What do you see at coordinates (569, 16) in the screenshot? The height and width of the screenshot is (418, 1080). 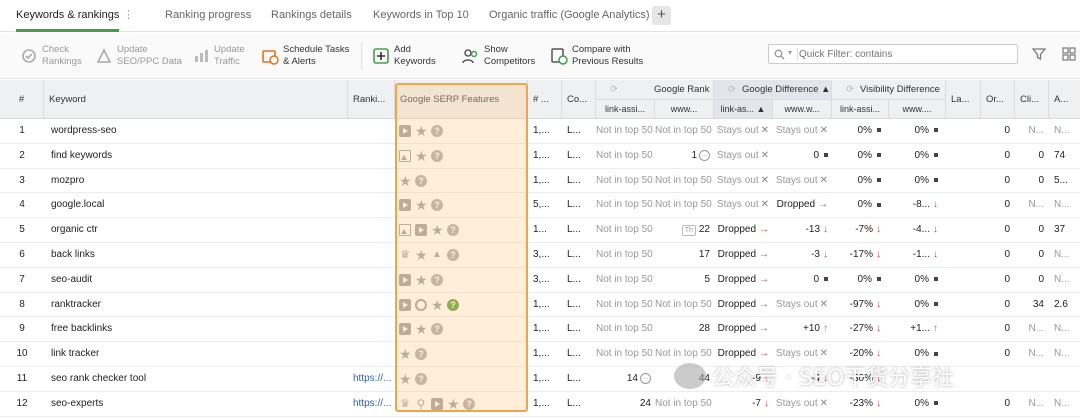 I see `tab-organic-traffic: Organic traffic (Google Analytics)` at bounding box center [569, 16].